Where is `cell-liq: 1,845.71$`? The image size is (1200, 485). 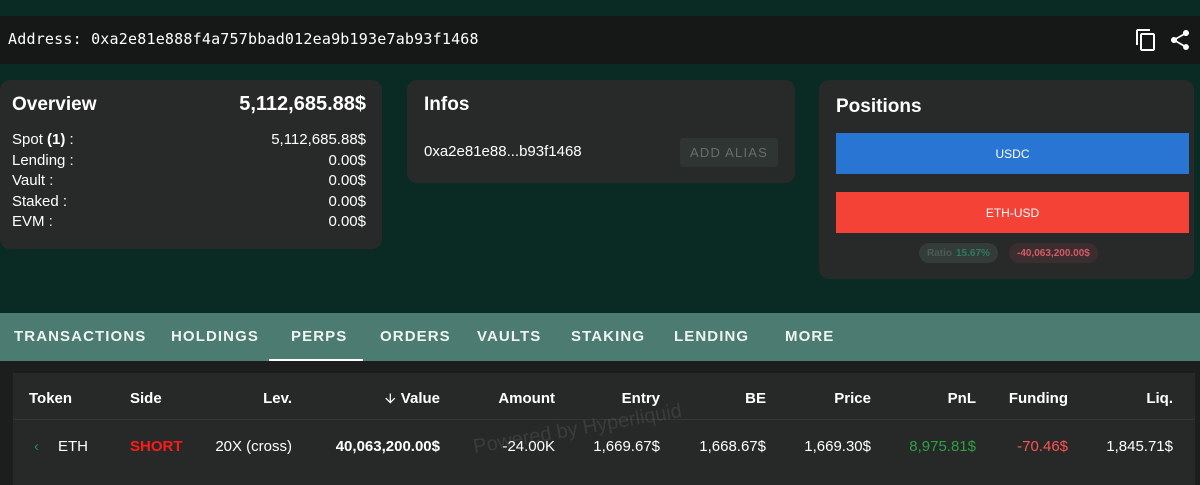 cell-liq: 1,845.71$ is located at coordinates (1139, 446).